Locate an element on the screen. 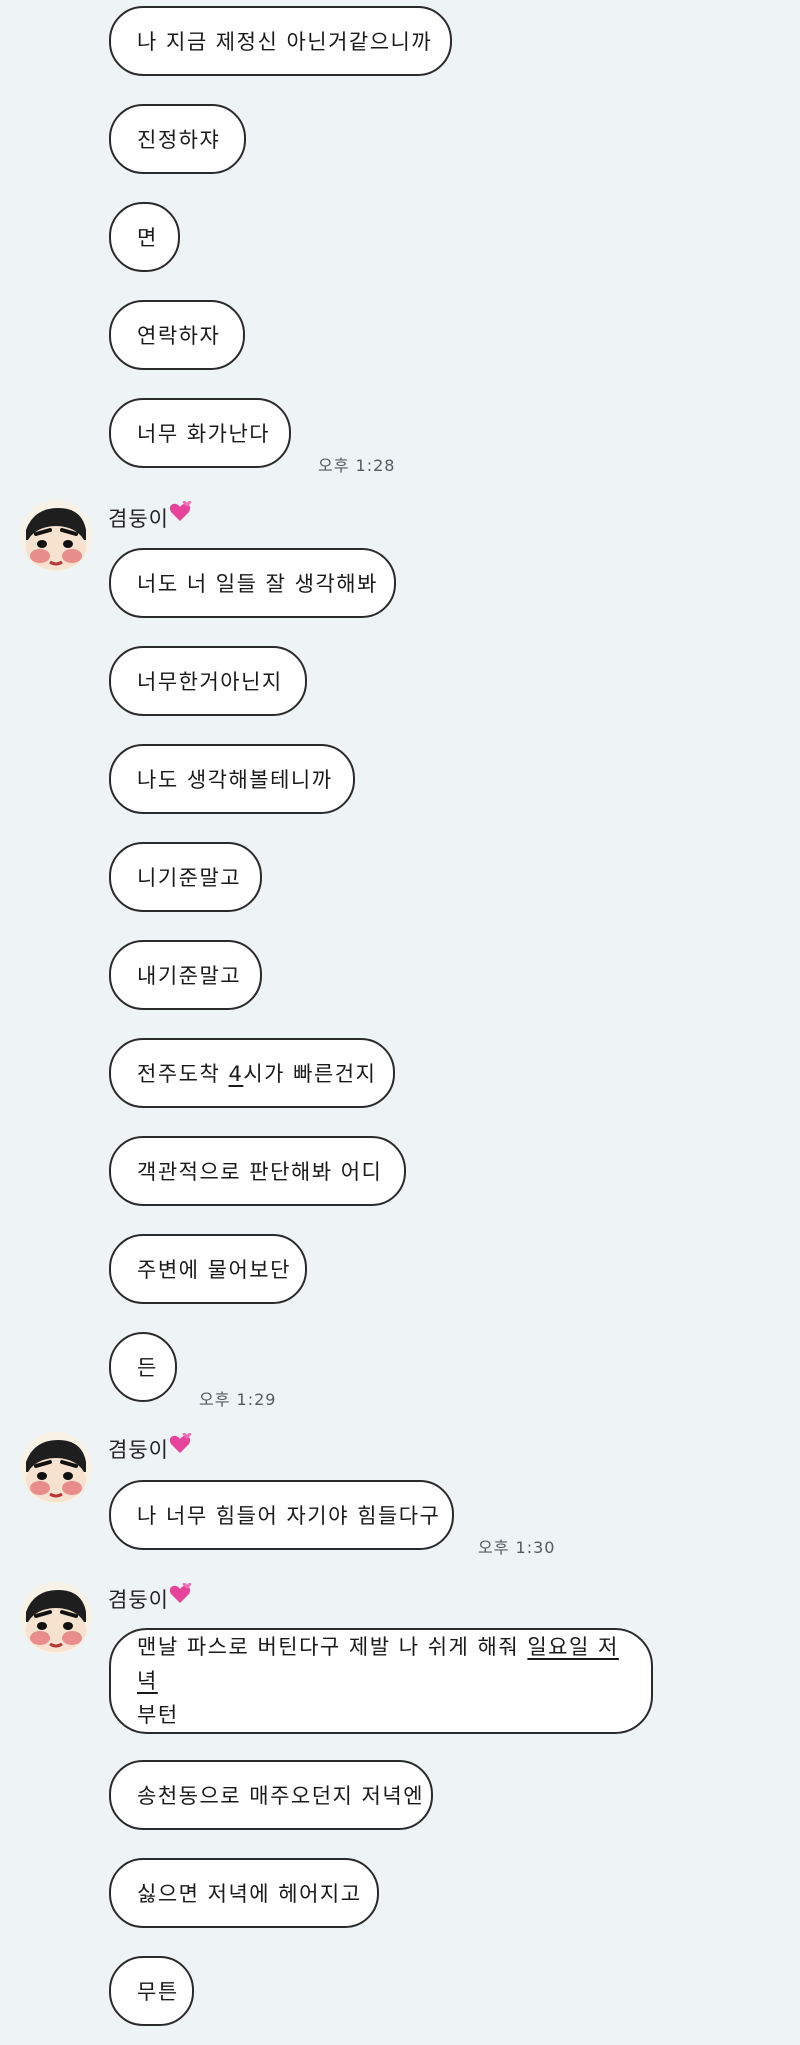 Image resolution: width=800 pixels, height=2045 pixels. message-text: 싫으면 저녁에 헤어지고 is located at coordinates (249, 1894).